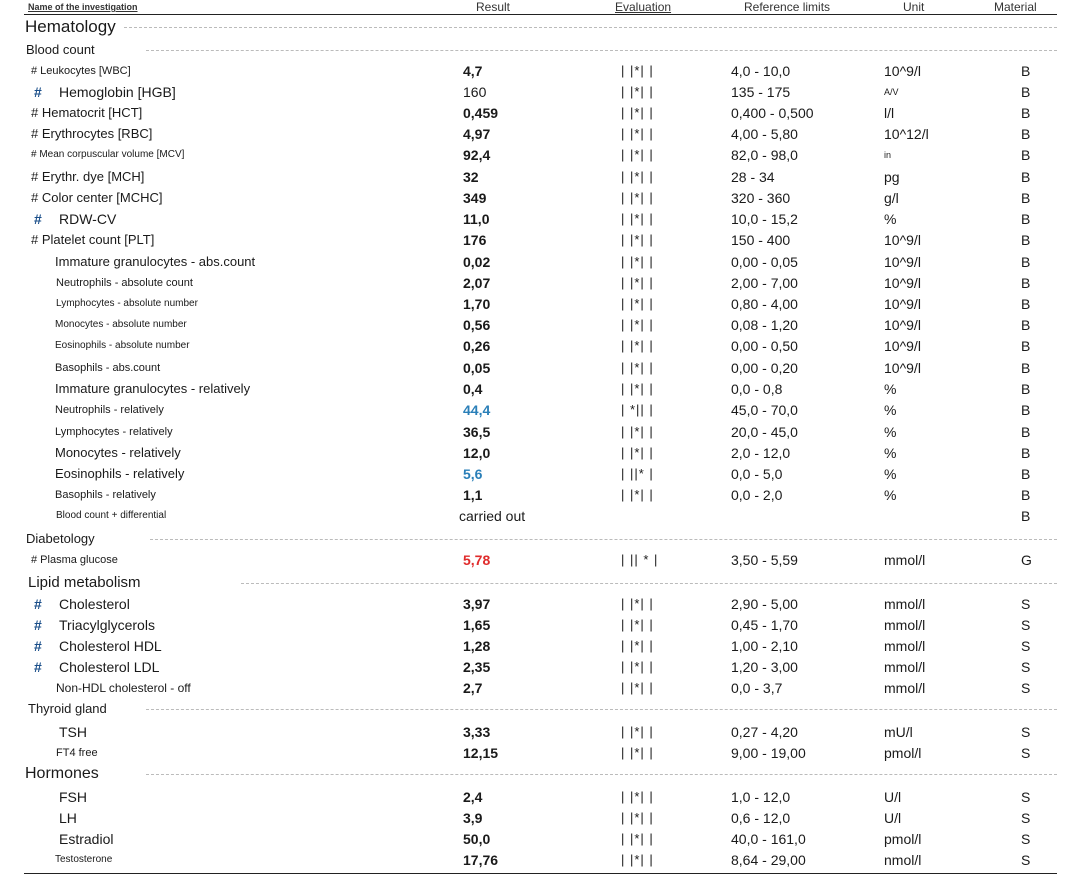 The width and height of the screenshot is (1075, 879). What do you see at coordinates (764, 604) in the screenshot?
I see `test-reference: 2,90 - 5,00` at bounding box center [764, 604].